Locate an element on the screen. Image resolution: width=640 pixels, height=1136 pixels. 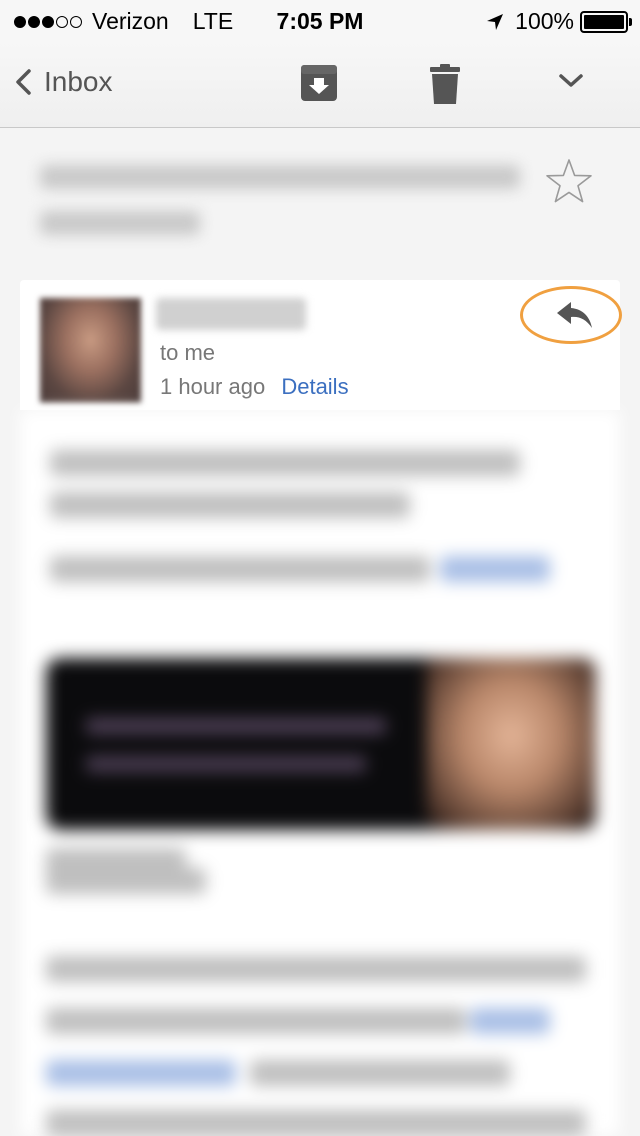
recipient-label: to me is located at coordinates (188, 352).